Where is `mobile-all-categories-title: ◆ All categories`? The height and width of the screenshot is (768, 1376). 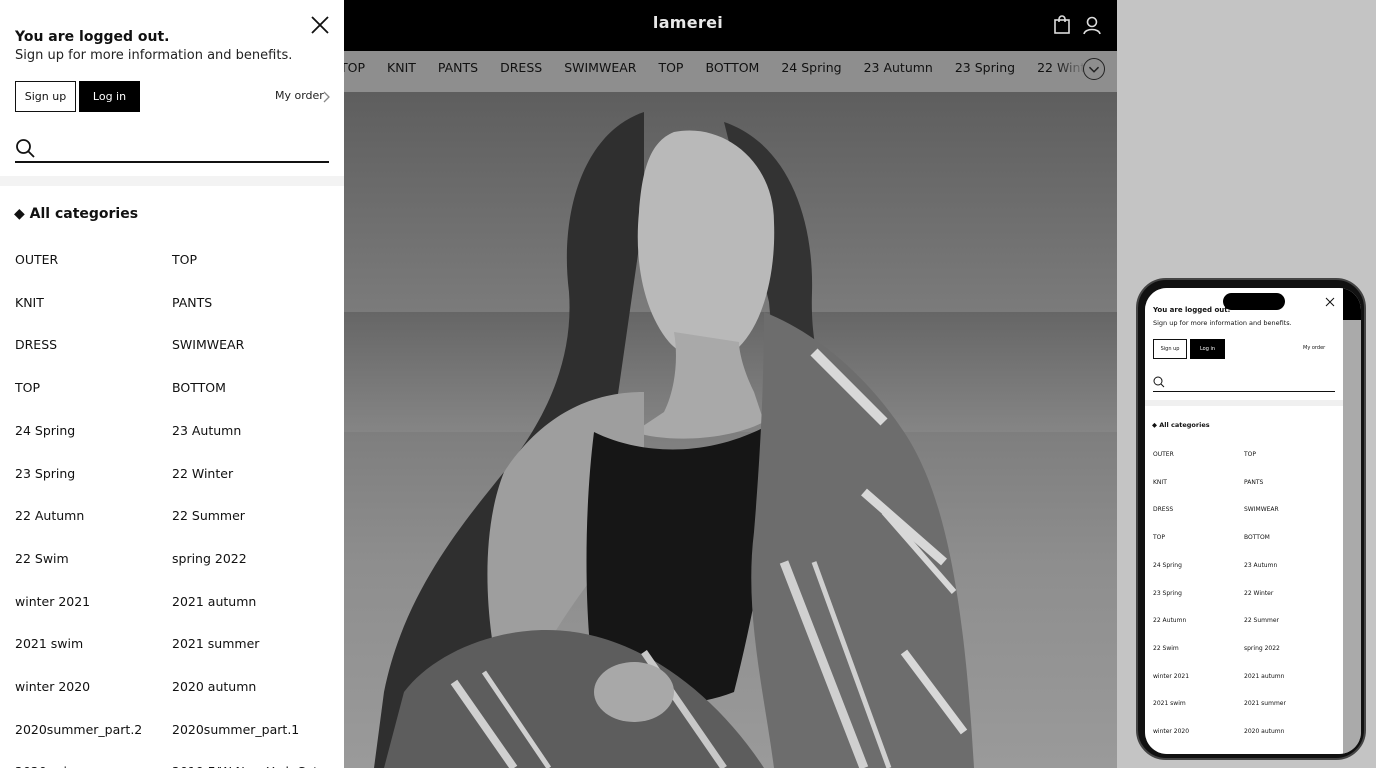 mobile-all-categories-title: ◆ All categories is located at coordinates (1181, 425).